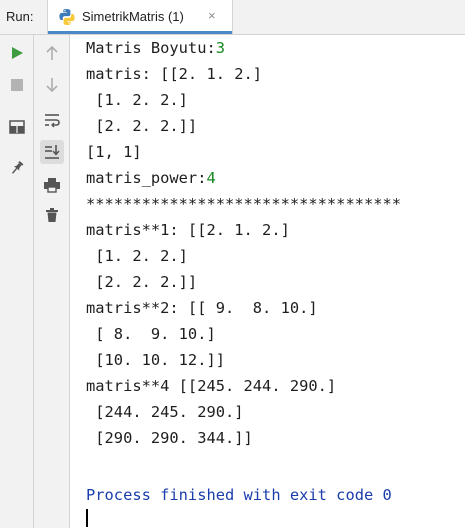  Describe the element at coordinates (52, 185) in the screenshot. I see `print-icon` at that location.